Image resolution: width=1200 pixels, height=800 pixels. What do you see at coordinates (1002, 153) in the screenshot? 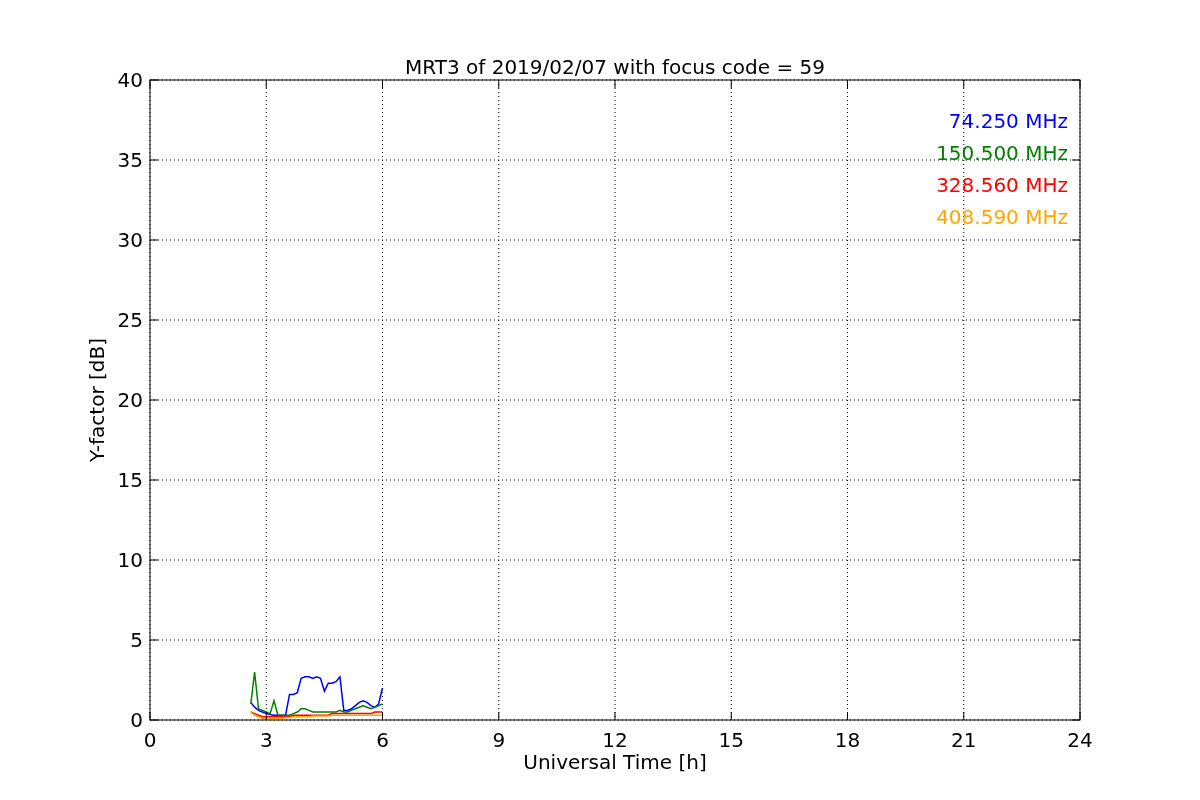
I see `legend-label: 150.500 MHz` at bounding box center [1002, 153].